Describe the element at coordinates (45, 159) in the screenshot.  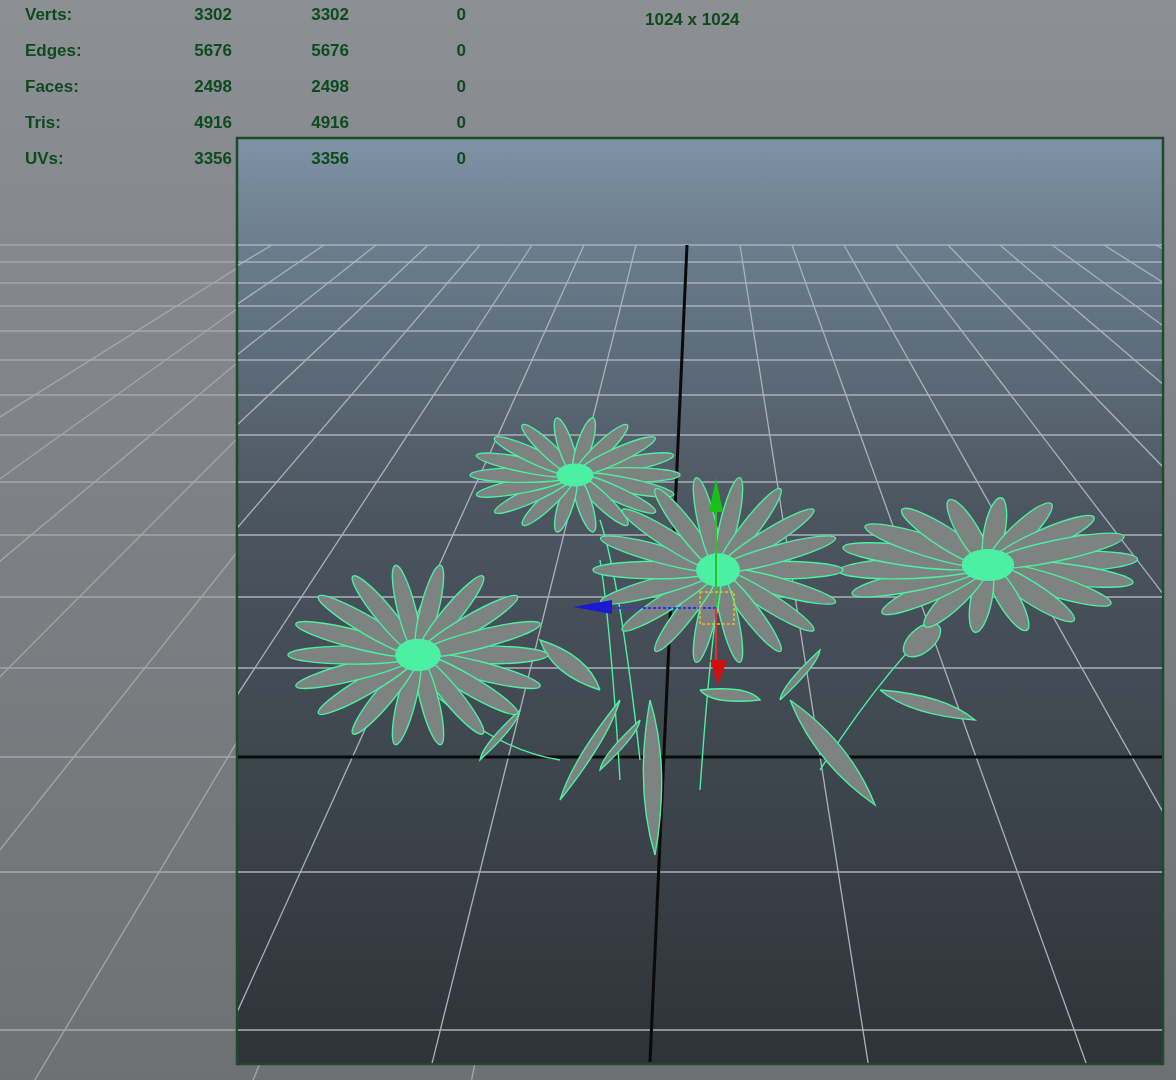
I see `stat-label: UVs:` at that location.